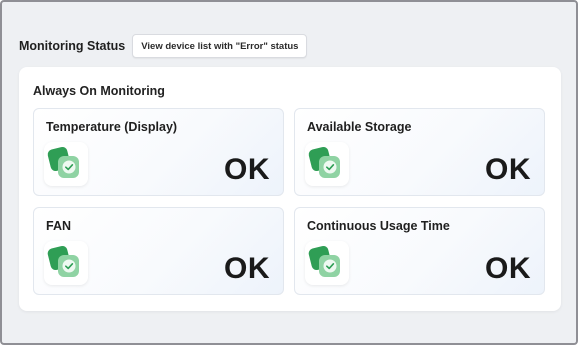 The height and width of the screenshot is (345, 578). What do you see at coordinates (378, 226) in the screenshot?
I see `card-title: Continuous Usage Time` at bounding box center [378, 226].